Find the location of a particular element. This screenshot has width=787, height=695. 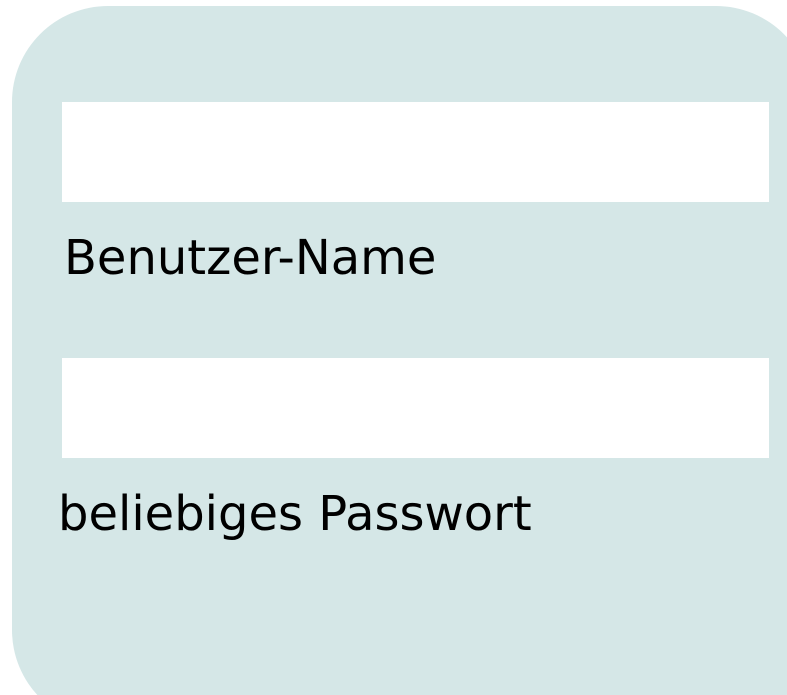

username-field is located at coordinates (415, 152).